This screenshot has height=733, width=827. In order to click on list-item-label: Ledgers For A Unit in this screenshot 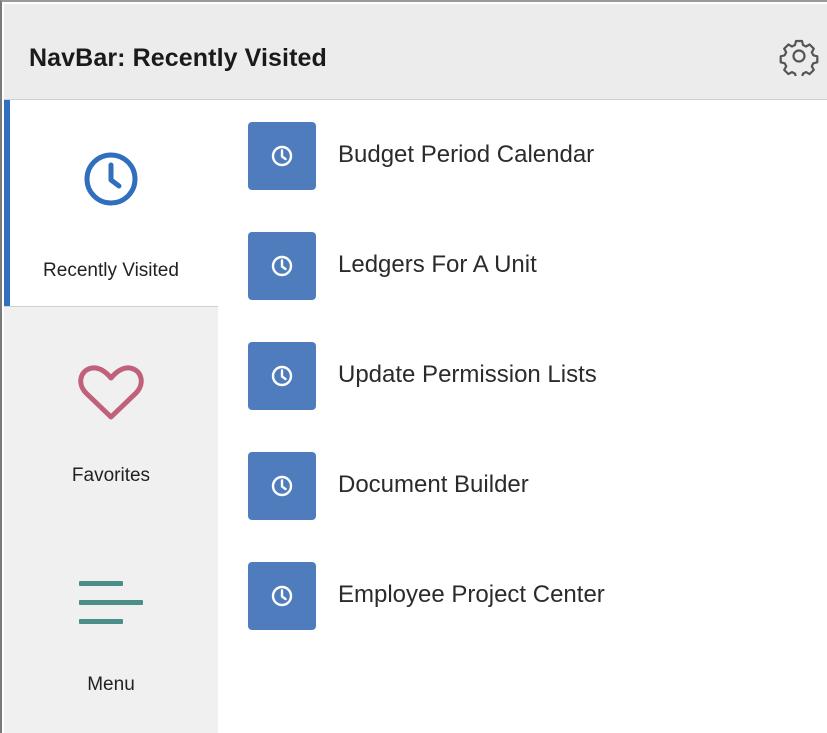, I will do `click(437, 264)`.